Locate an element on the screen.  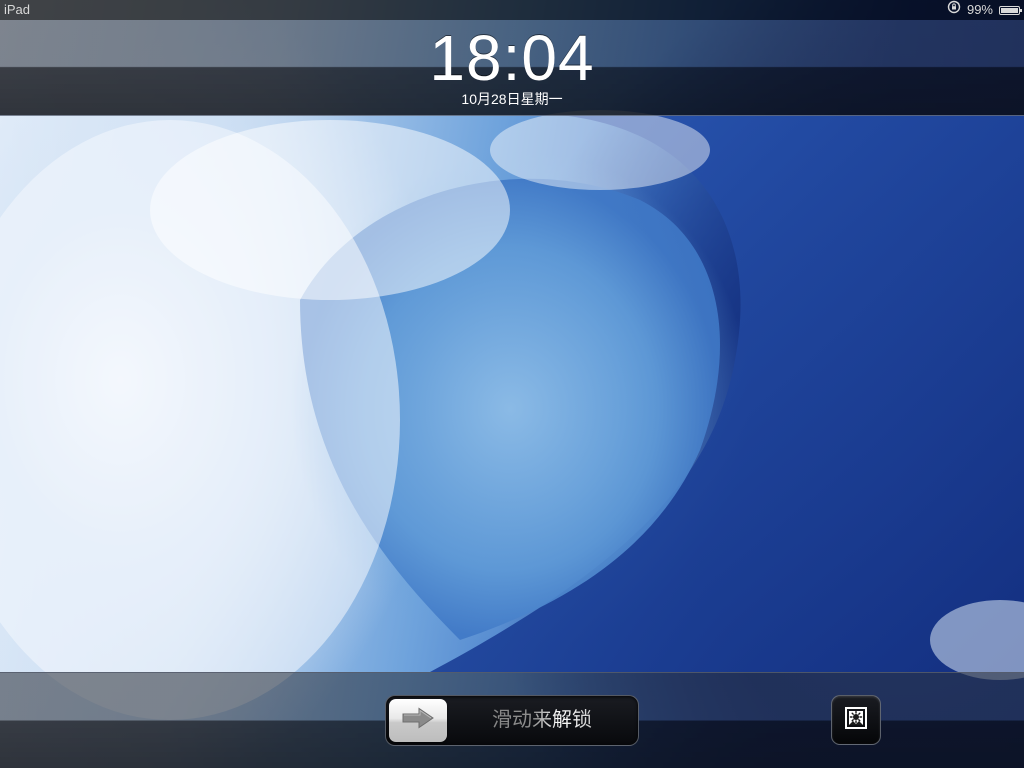
rotation-lock-icon is located at coordinates (954, 10).